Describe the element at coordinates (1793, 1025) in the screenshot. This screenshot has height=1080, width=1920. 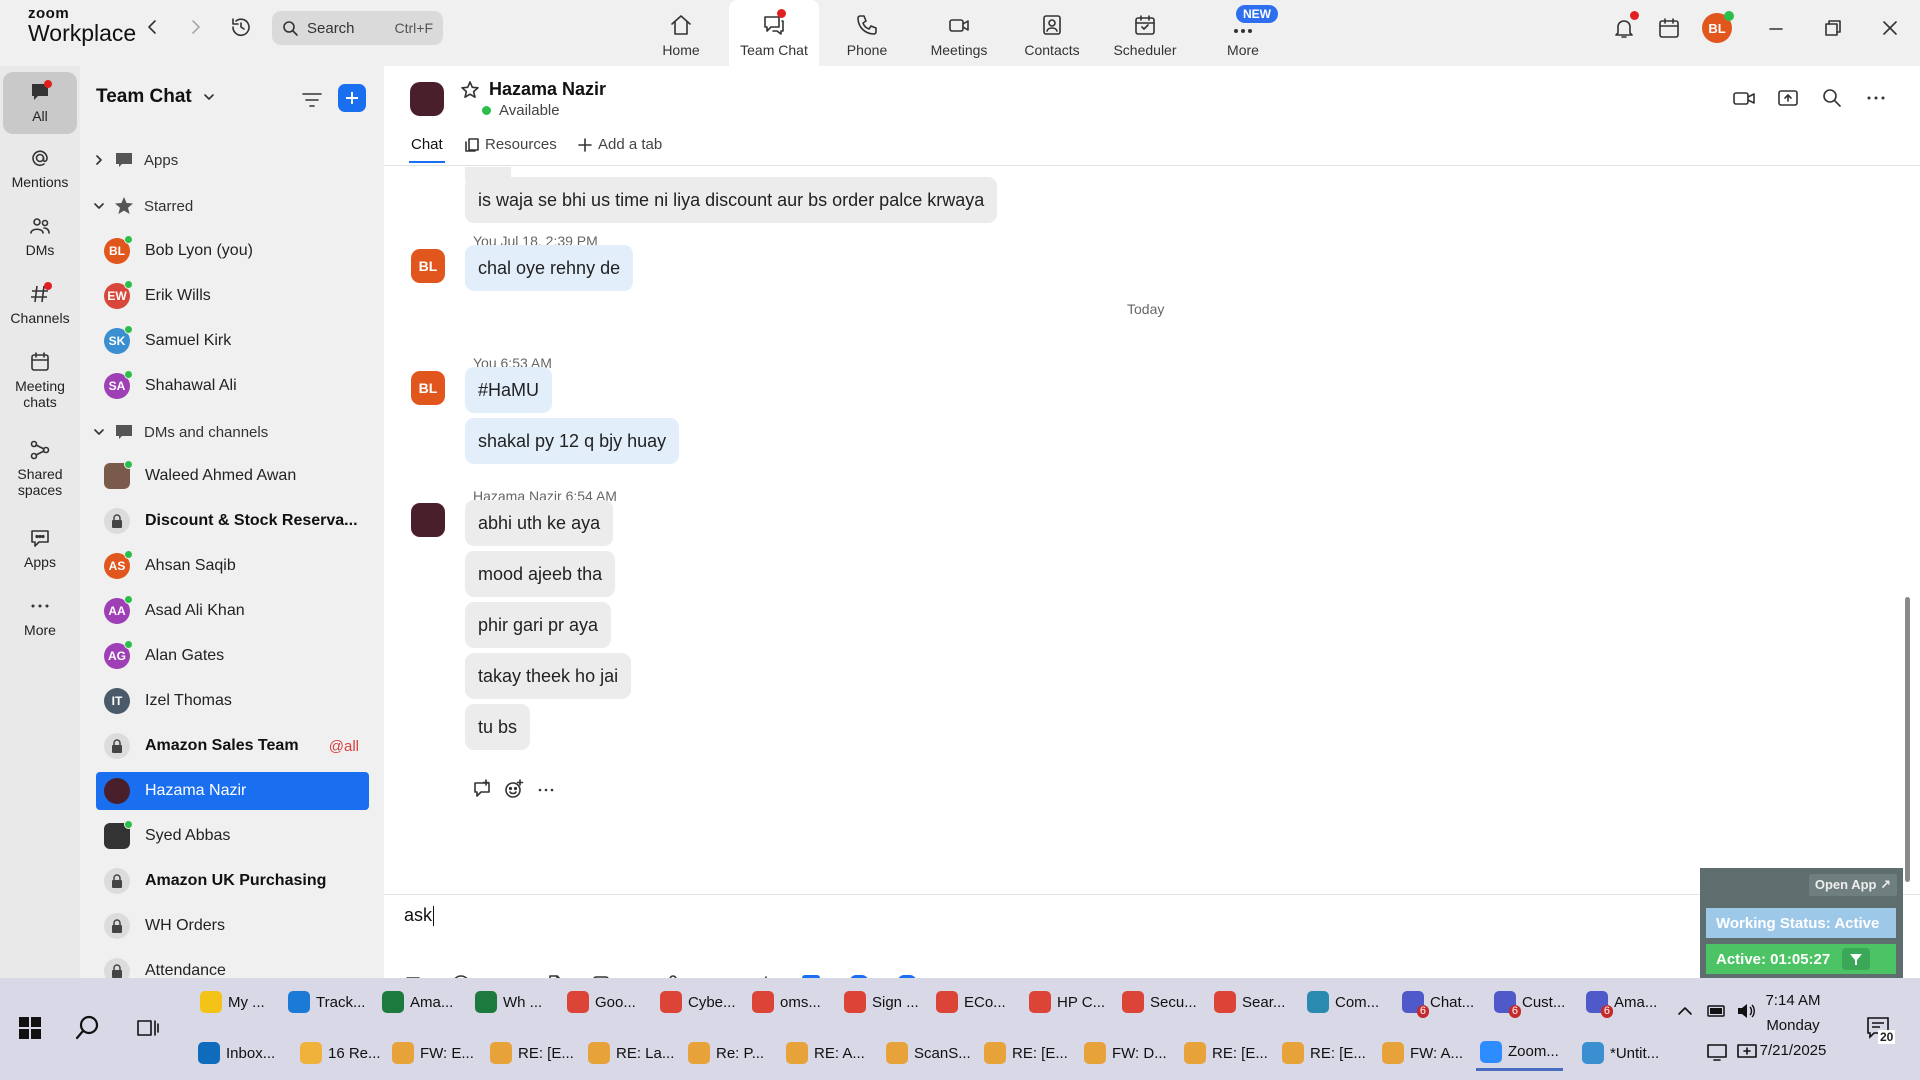
I see `system-clock: 7:14 AM Monday 7/21/2025` at that location.